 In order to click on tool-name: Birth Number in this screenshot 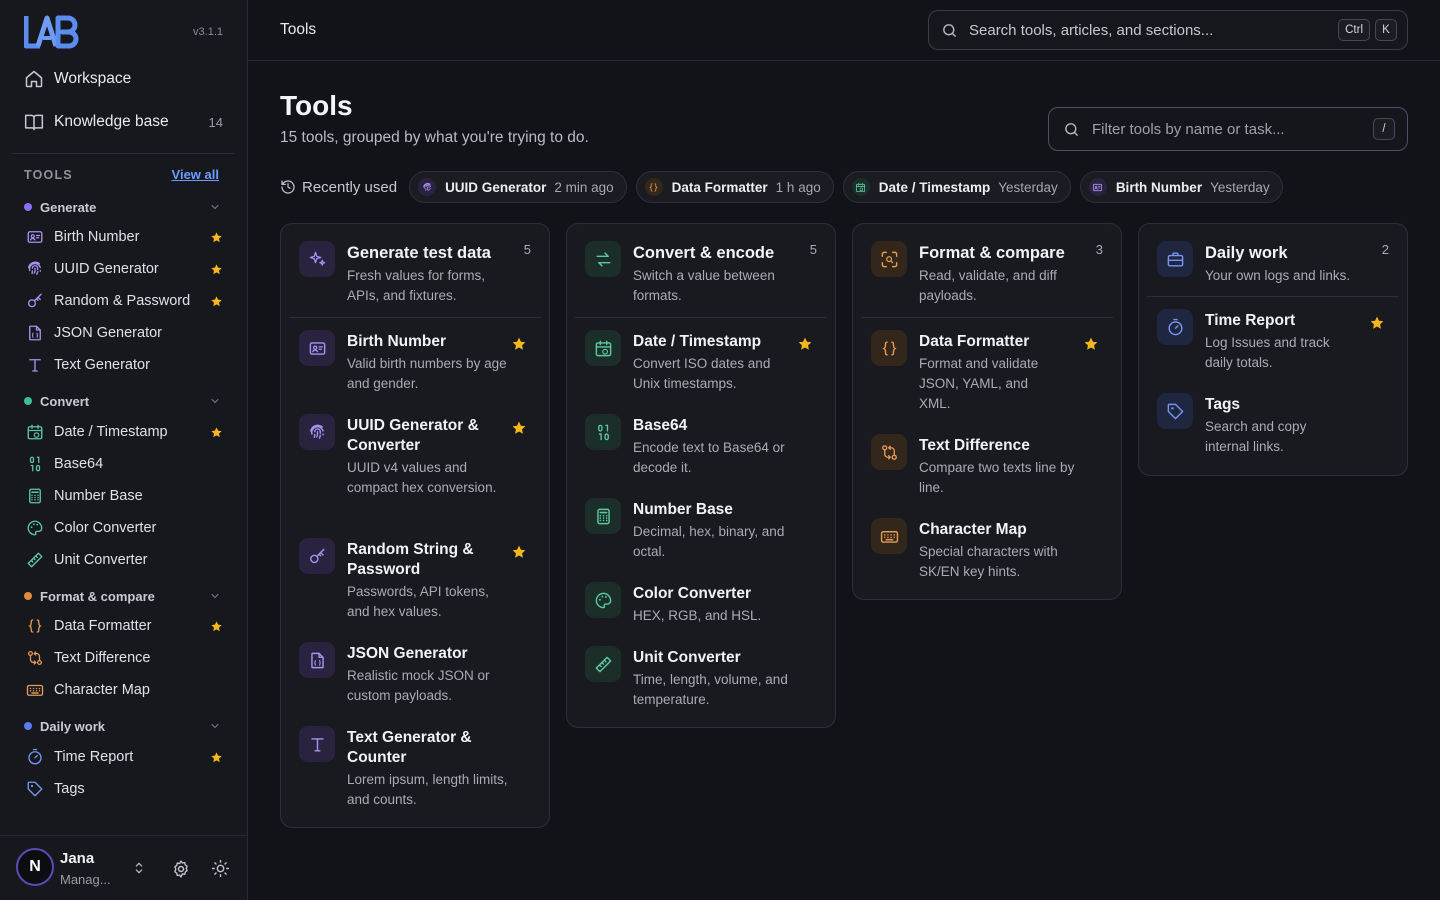, I will do `click(397, 341)`.